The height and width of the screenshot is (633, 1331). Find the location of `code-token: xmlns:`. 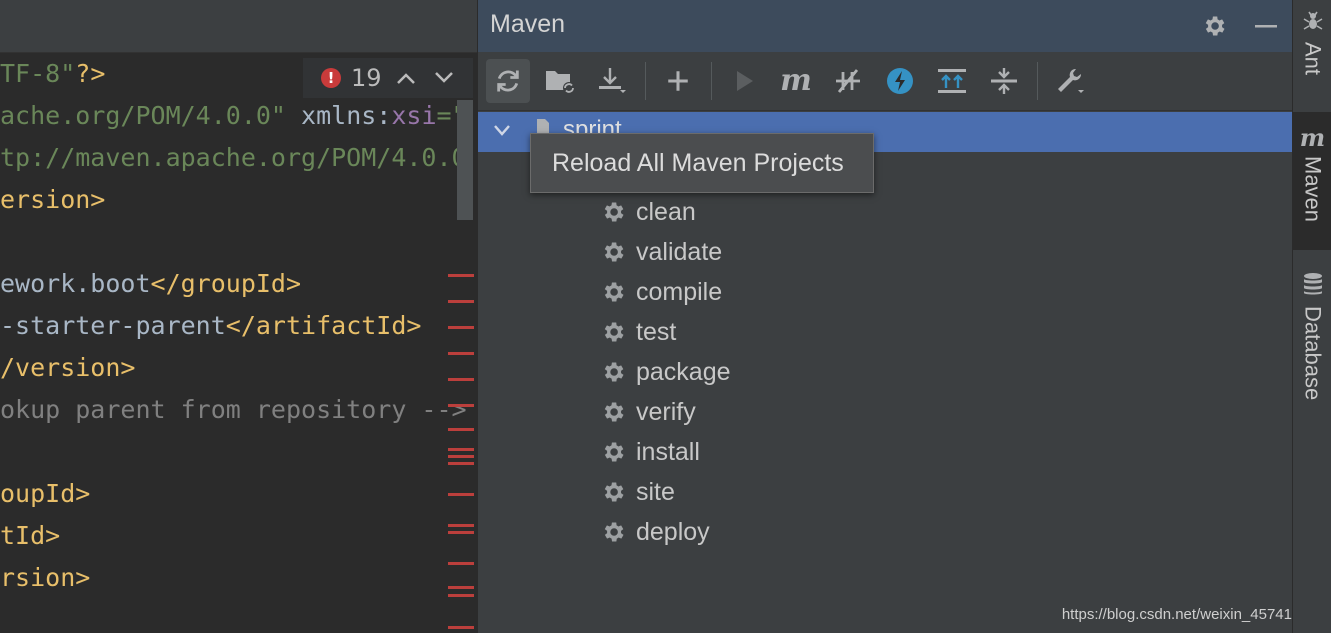

code-token: xmlns: is located at coordinates (338, 115).